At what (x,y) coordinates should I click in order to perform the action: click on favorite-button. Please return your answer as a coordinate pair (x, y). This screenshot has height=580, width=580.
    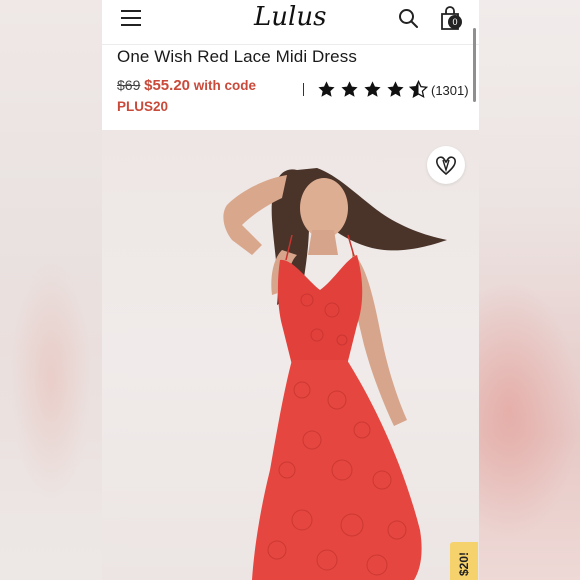
    Looking at the image, I should click on (446, 165).